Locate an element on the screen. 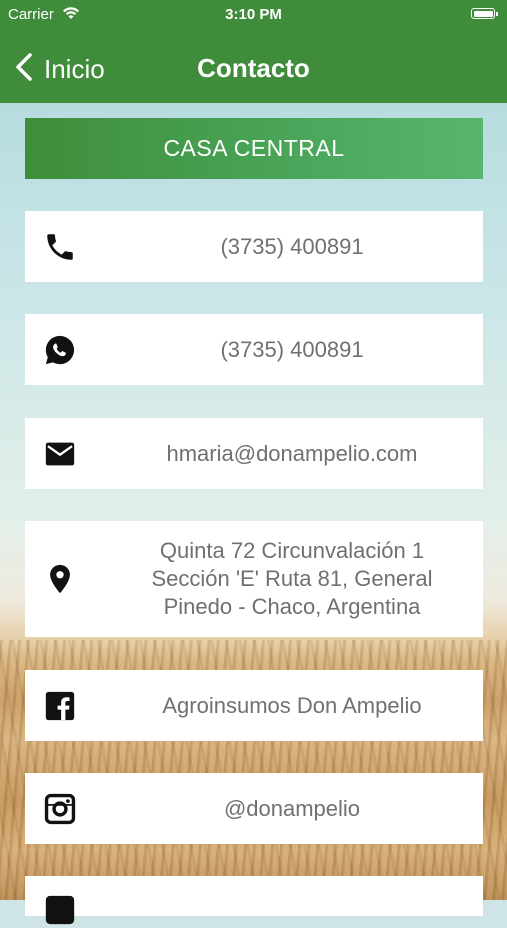  facebook-icon is located at coordinates (60, 706).